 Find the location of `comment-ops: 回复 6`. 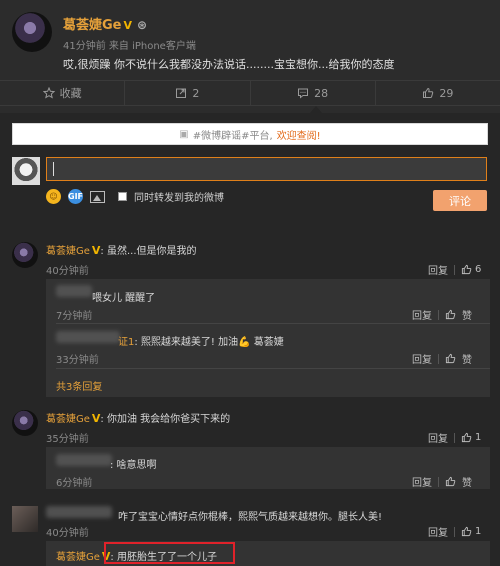

comment-ops: 回复 6 is located at coordinates (454, 269).